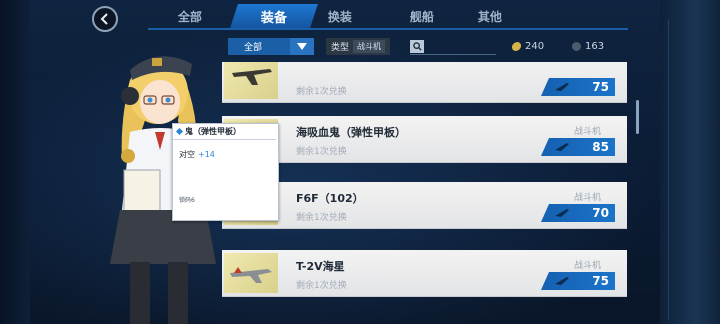 The width and height of the screenshot is (720, 324). What do you see at coordinates (690, 162) in the screenshot?
I see `right-frame` at bounding box center [690, 162].